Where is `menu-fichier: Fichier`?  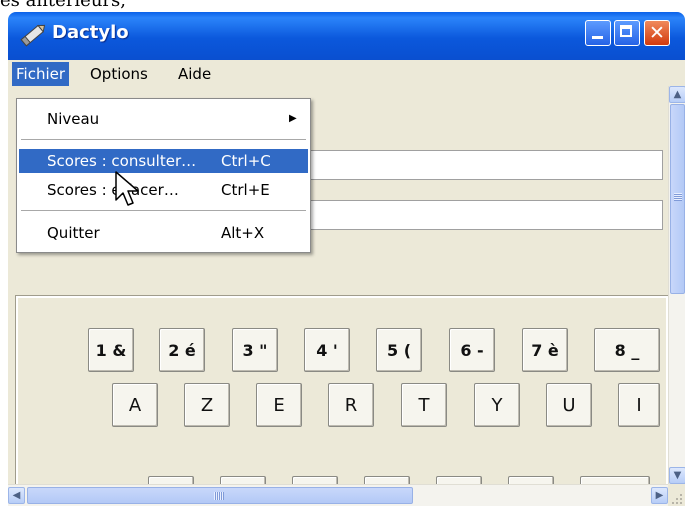 menu-fichier: Fichier is located at coordinates (41, 74).